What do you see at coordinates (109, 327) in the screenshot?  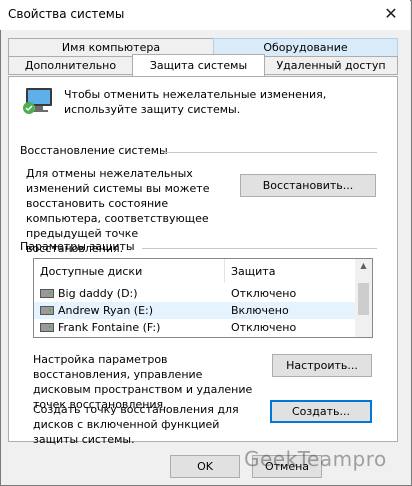 I see `drive-name: Frank Fontaine (F:)` at bounding box center [109, 327].